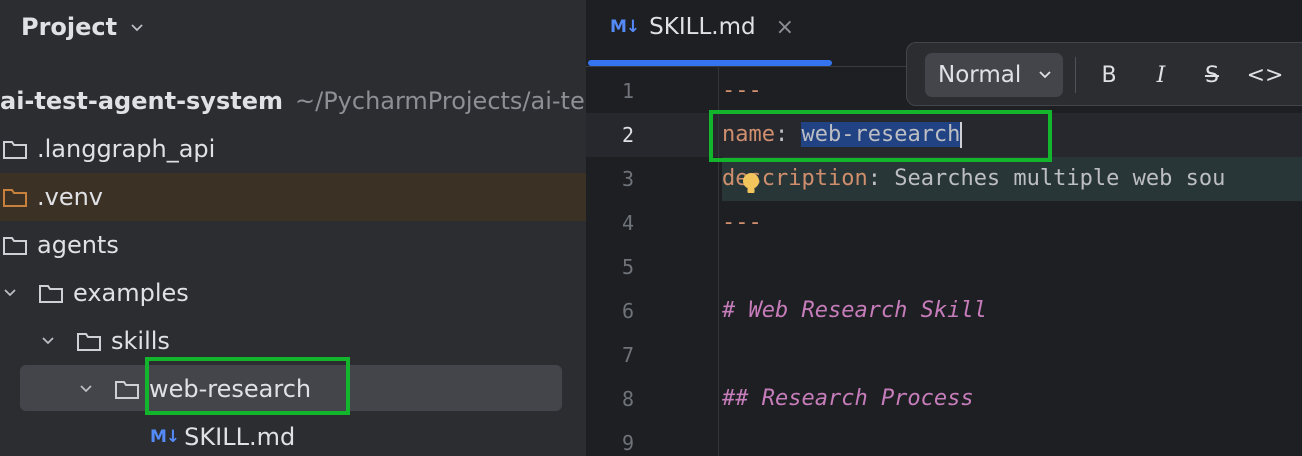 The image size is (1302, 456). I want to click on yaml-value: Searches multiple web sou, so click(1060, 178).